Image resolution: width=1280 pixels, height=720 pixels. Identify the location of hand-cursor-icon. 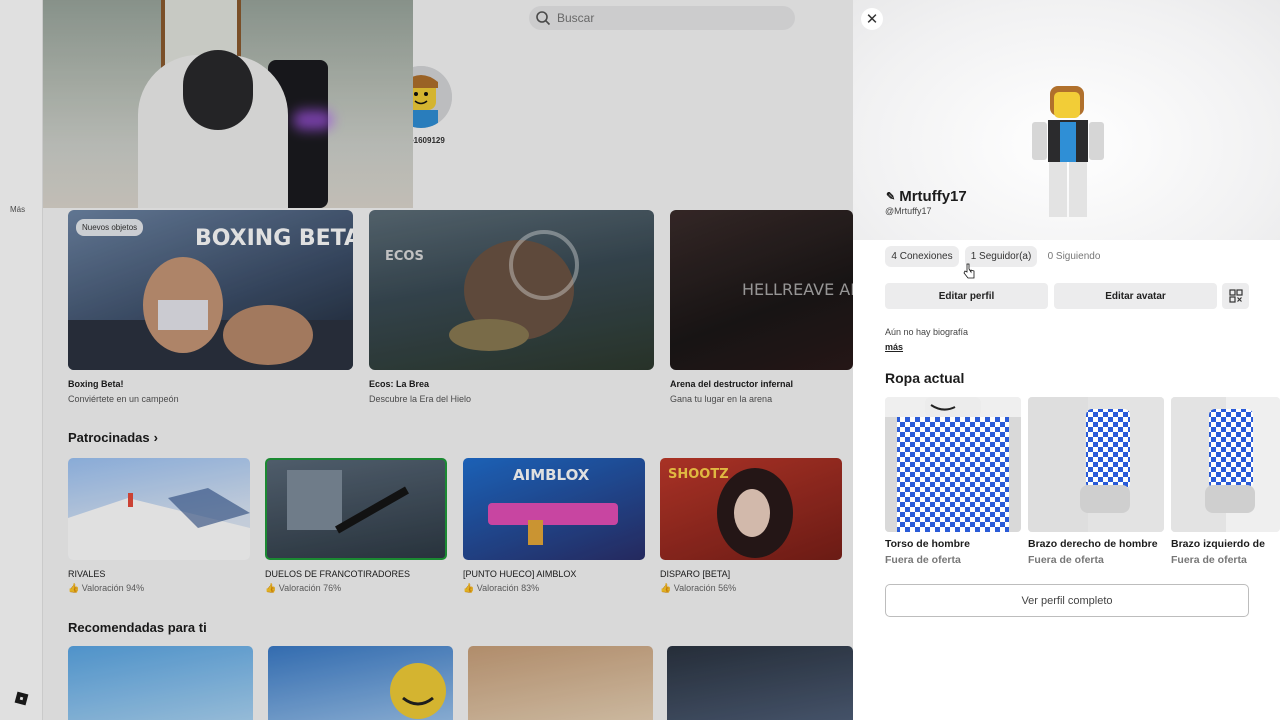
(969, 271).